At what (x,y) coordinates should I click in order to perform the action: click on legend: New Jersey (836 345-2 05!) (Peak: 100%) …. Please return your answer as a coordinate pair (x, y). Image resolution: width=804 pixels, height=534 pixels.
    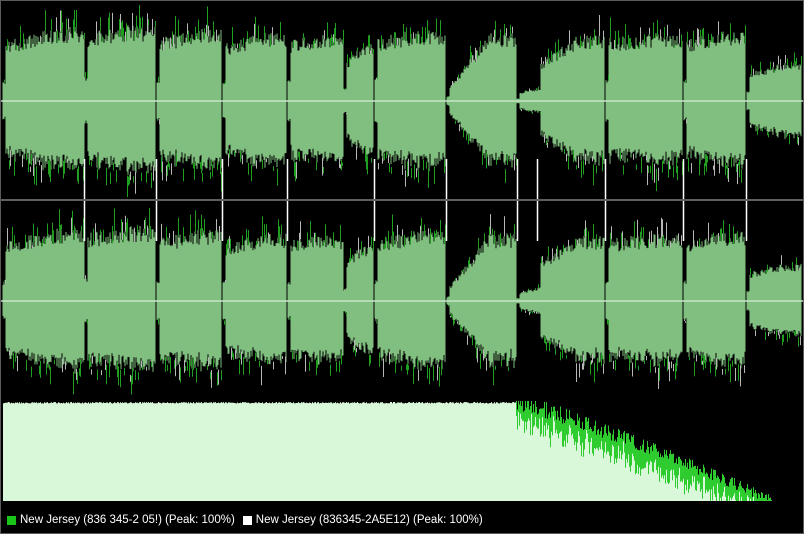
    Looking at the image, I should click on (402, 520).